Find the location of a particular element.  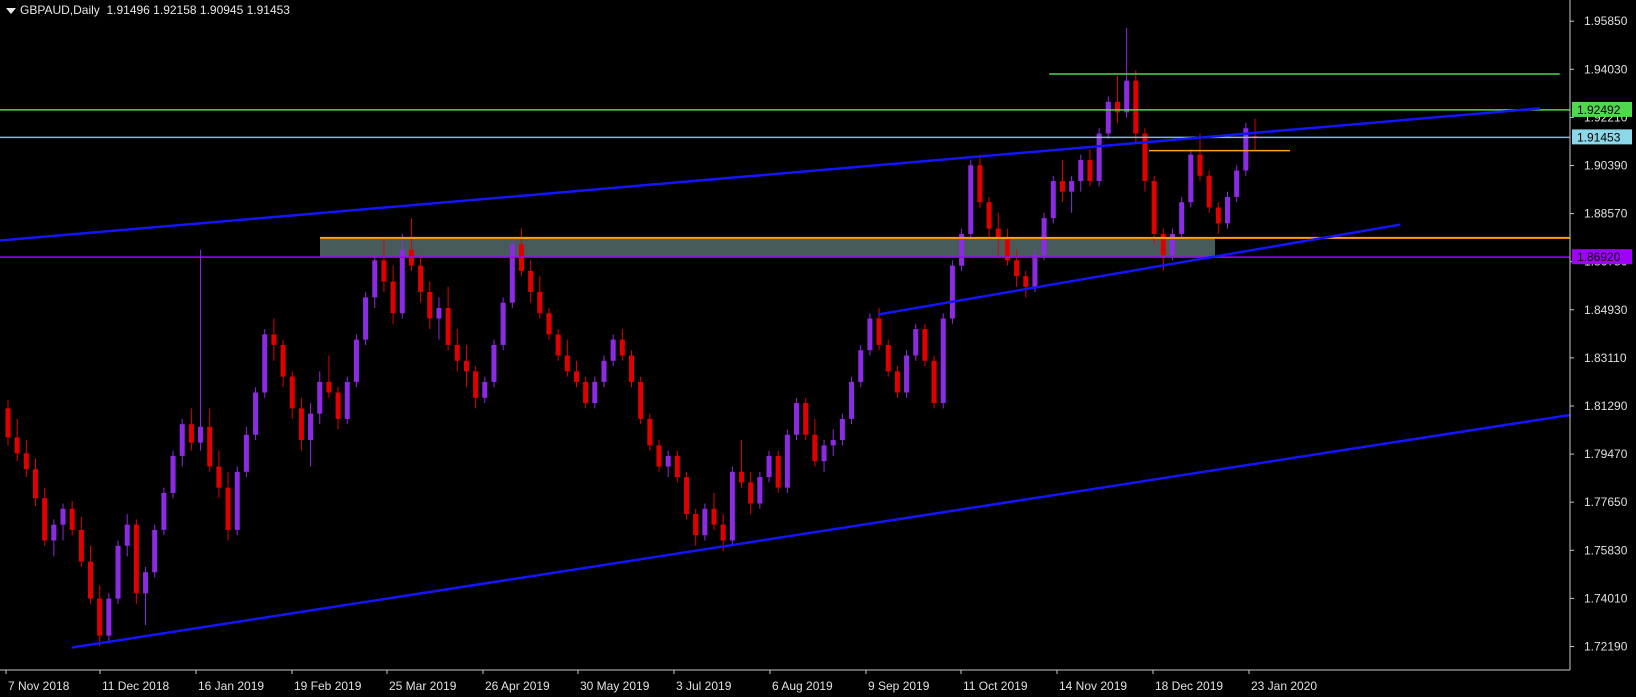

x-tick-label: 6 Aug 2019 is located at coordinates (802, 686).